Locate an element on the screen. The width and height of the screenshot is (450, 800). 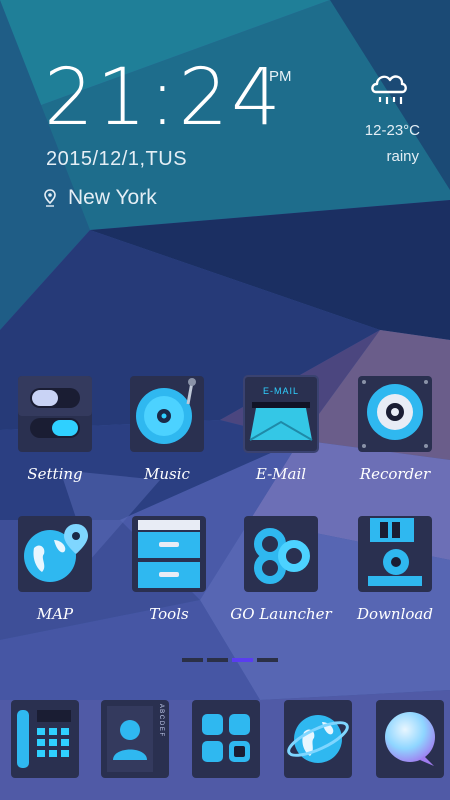
app-label: MAP is located at coordinates (55, 614).